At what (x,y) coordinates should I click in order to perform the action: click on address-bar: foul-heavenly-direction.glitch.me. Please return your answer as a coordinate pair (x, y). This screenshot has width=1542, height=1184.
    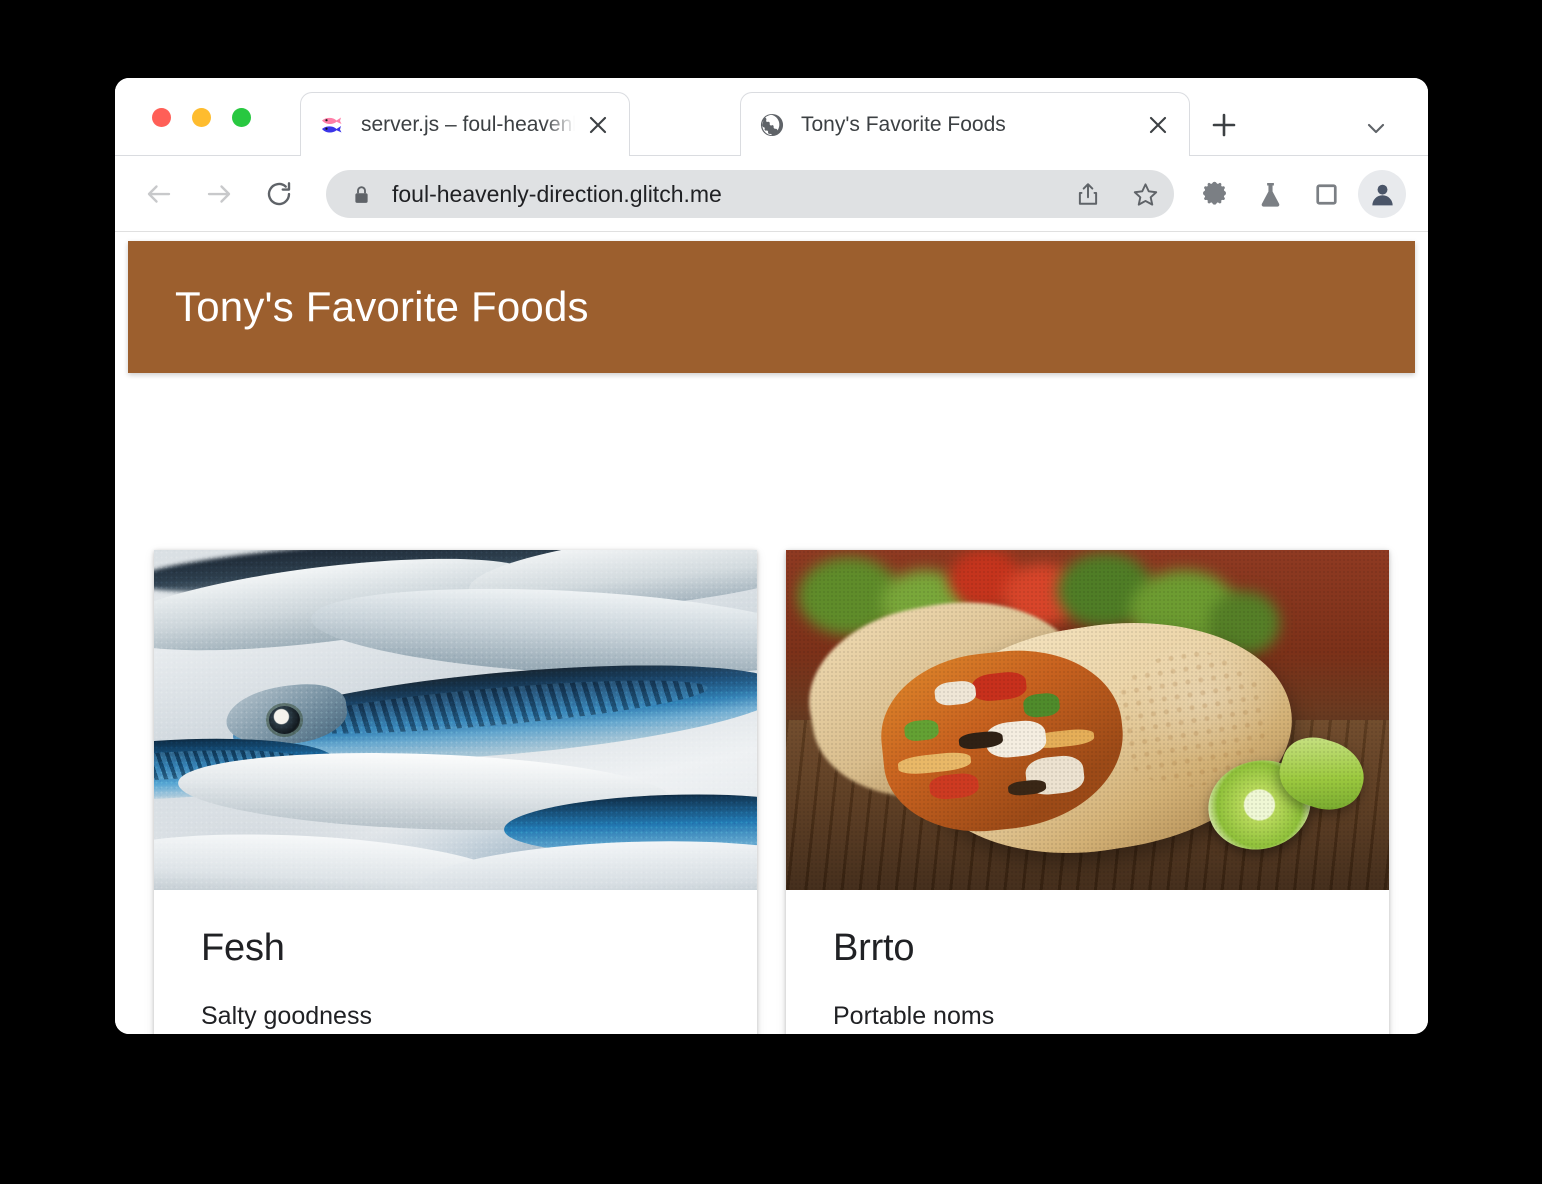
    Looking at the image, I should click on (708, 194).